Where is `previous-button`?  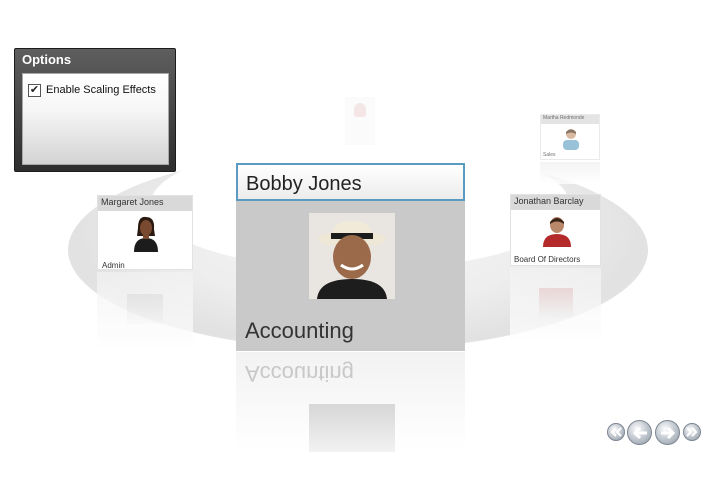
previous-button is located at coordinates (639, 432).